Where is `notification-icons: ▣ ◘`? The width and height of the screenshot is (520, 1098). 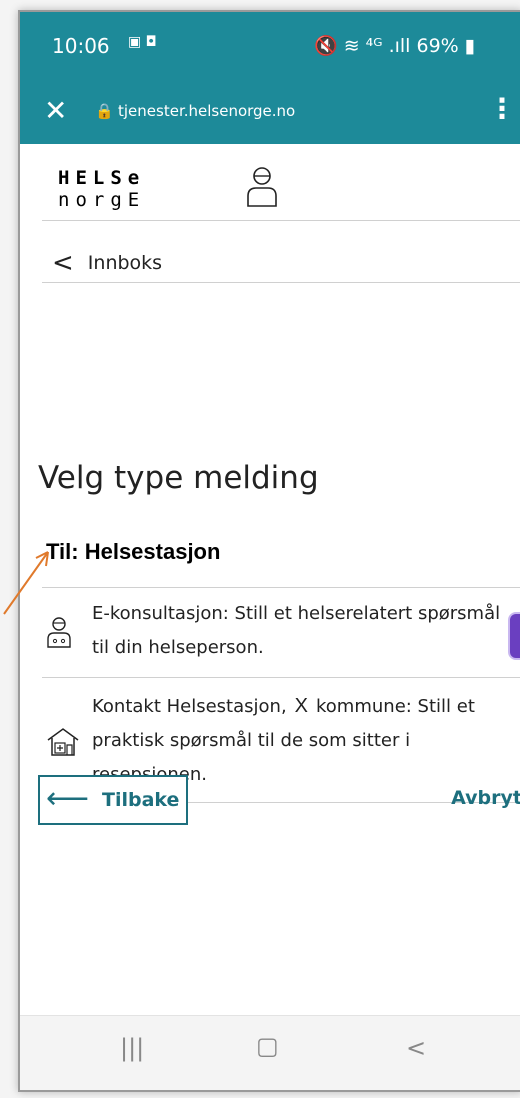
notification-icons: ▣ ◘ is located at coordinates (142, 42).